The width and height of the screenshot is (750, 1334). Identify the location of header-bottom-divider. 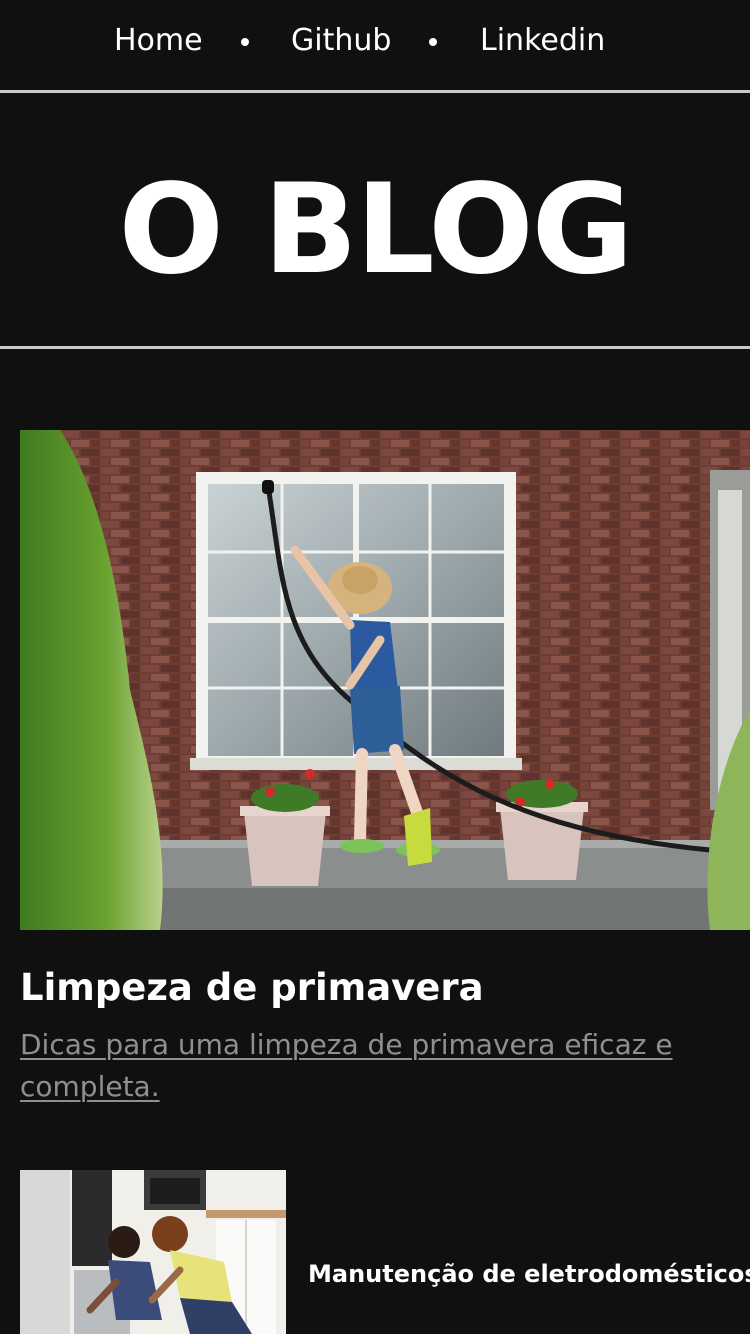
(375, 347).